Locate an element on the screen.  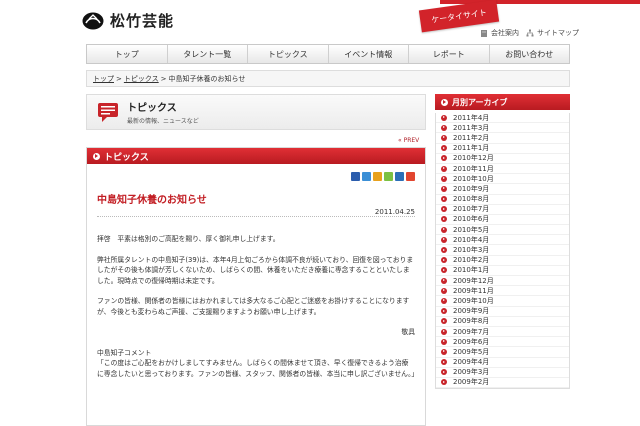
article-section-label: トピックス is located at coordinates (126, 157).